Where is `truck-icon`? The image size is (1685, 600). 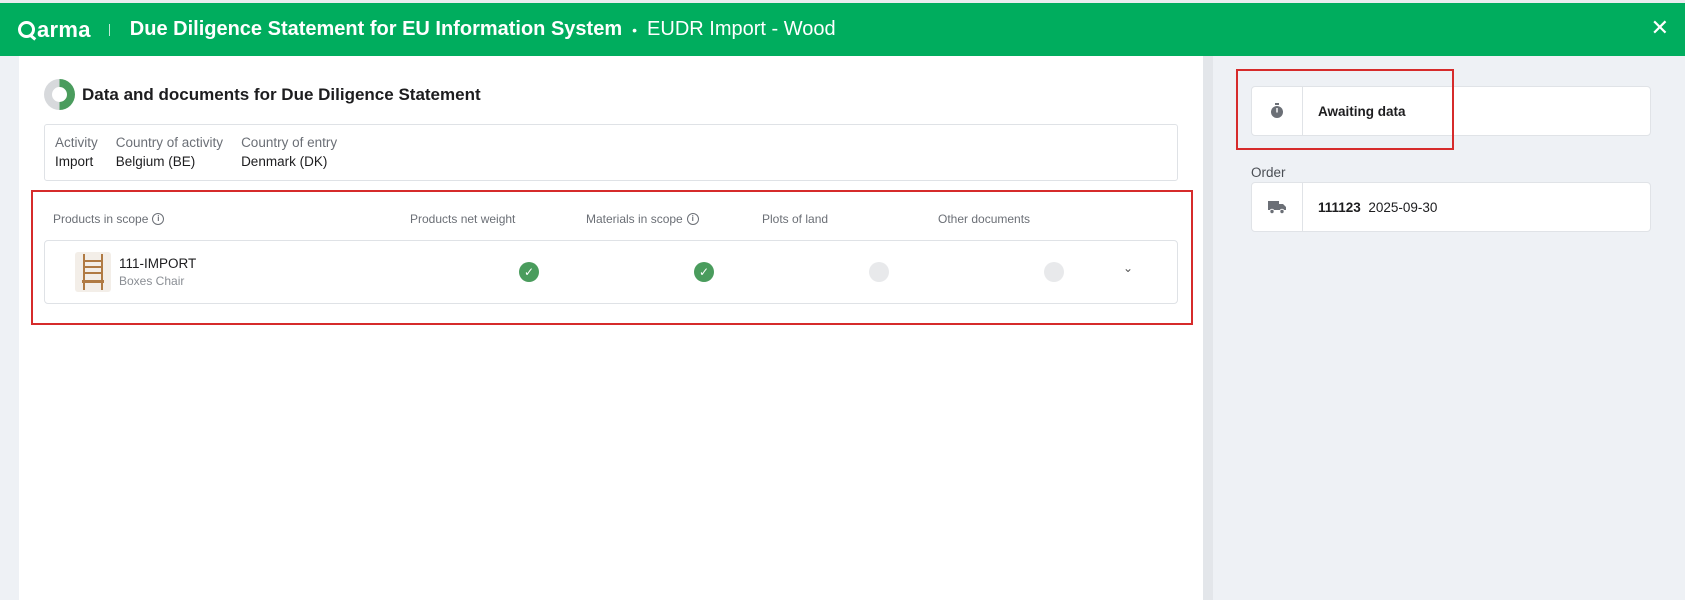 truck-icon is located at coordinates (1277, 207).